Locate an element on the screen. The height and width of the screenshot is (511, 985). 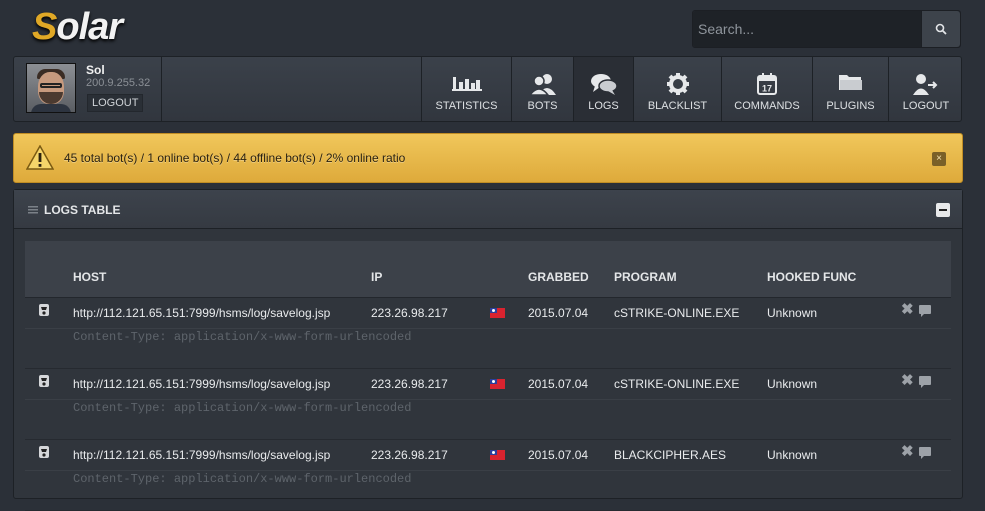
nav-plugins: PLUGINS is located at coordinates (850, 89).